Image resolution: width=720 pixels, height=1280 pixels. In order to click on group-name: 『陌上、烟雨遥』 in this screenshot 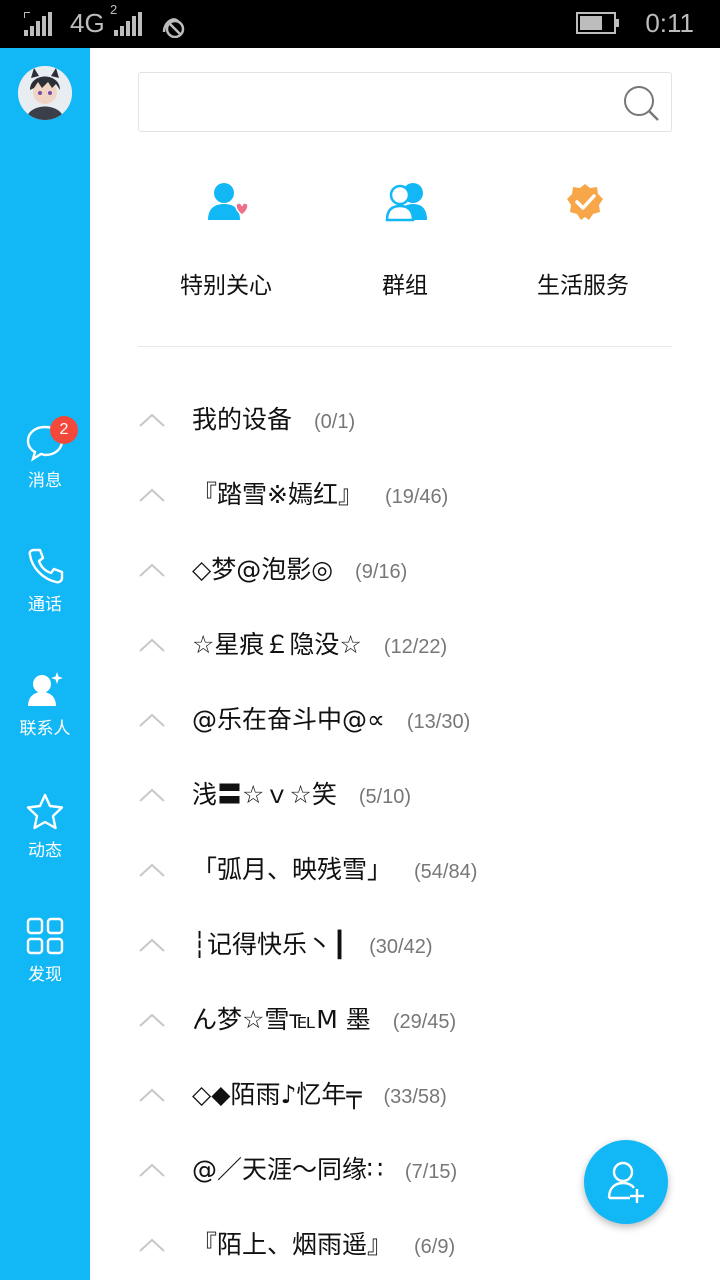, I will do `click(292, 1244)`.